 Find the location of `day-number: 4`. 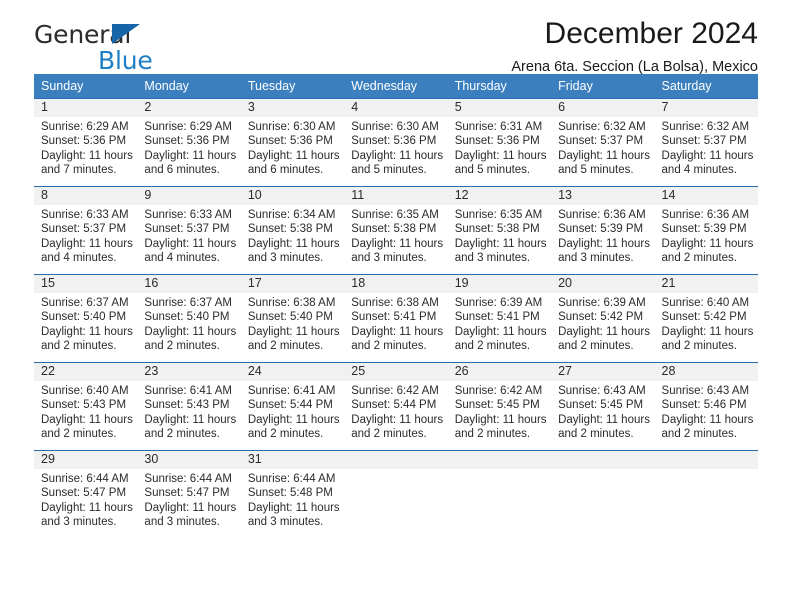

day-number: 4 is located at coordinates (396, 108).